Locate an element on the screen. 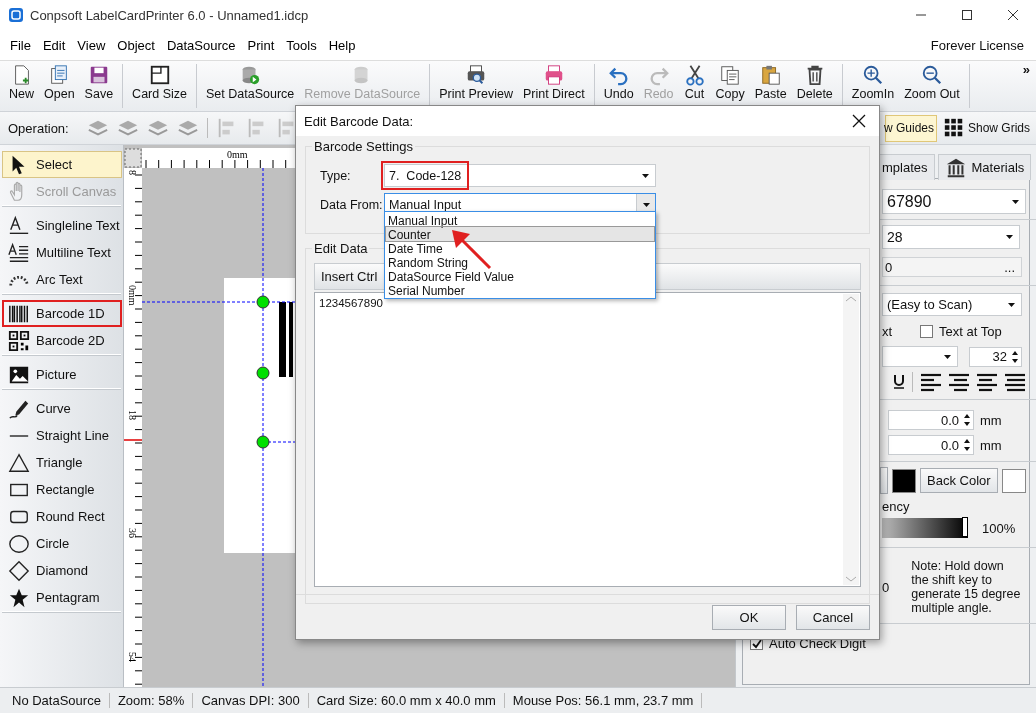 This screenshot has width=1036, height=713. type-label: Type: is located at coordinates (335, 175).